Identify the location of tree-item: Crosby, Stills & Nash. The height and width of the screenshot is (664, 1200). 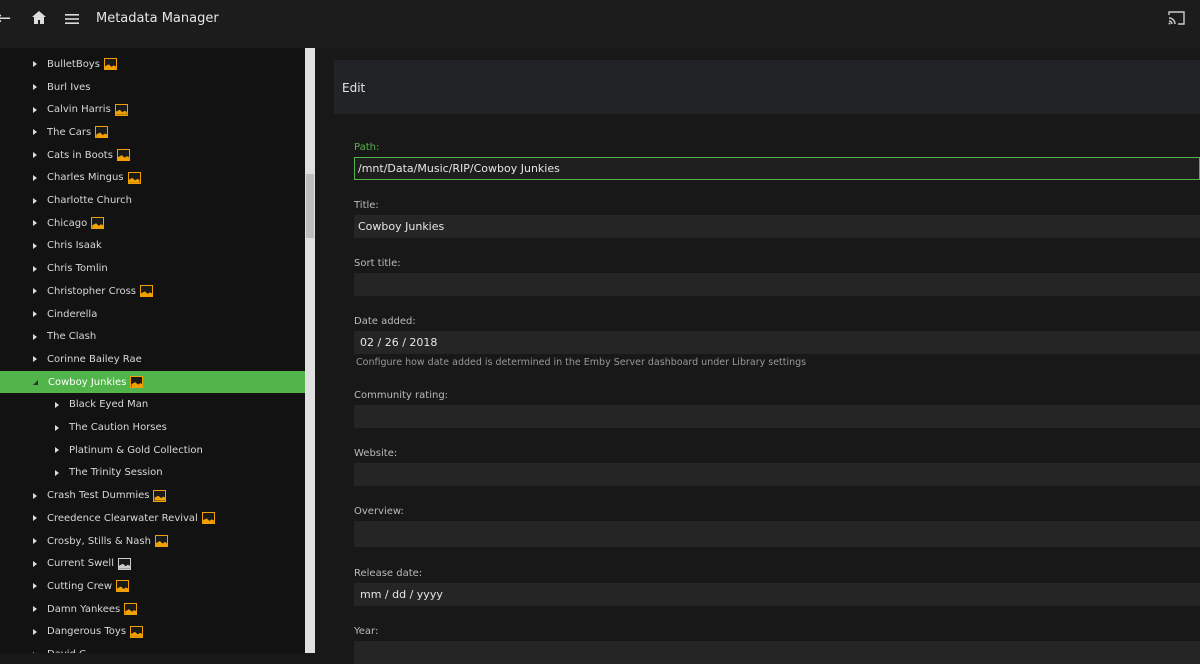
(152, 541).